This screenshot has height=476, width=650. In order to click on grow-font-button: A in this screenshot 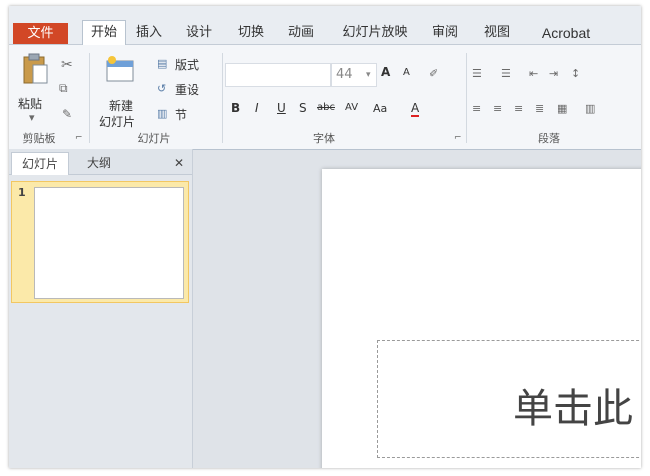, I will do `click(385, 72)`.